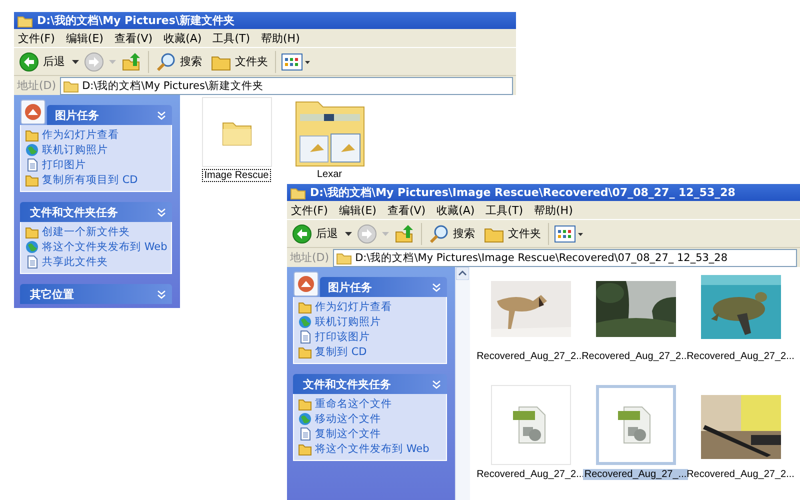  Describe the element at coordinates (286, 85) in the screenshot. I see `address-field: D:\我的文档\My Pictures\新建文件夹` at that location.